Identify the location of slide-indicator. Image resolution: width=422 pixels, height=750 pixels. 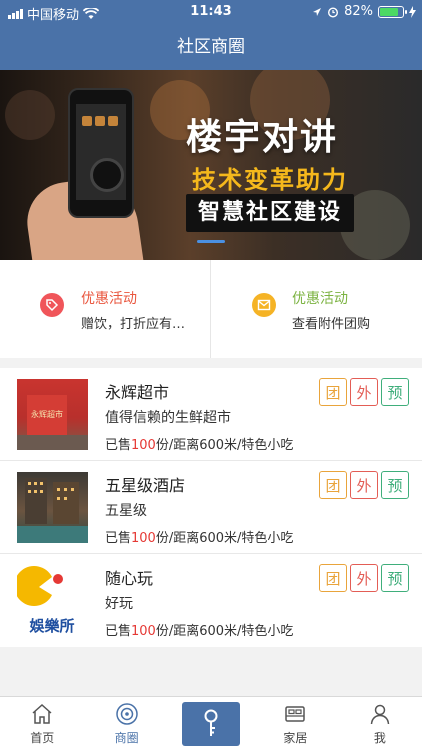
(211, 241).